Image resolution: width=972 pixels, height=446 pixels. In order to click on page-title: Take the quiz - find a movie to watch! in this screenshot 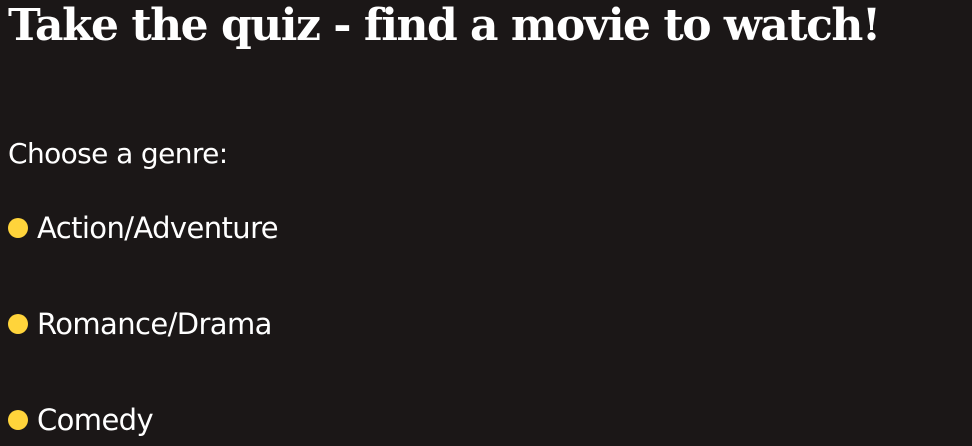, I will do `click(444, 25)`.